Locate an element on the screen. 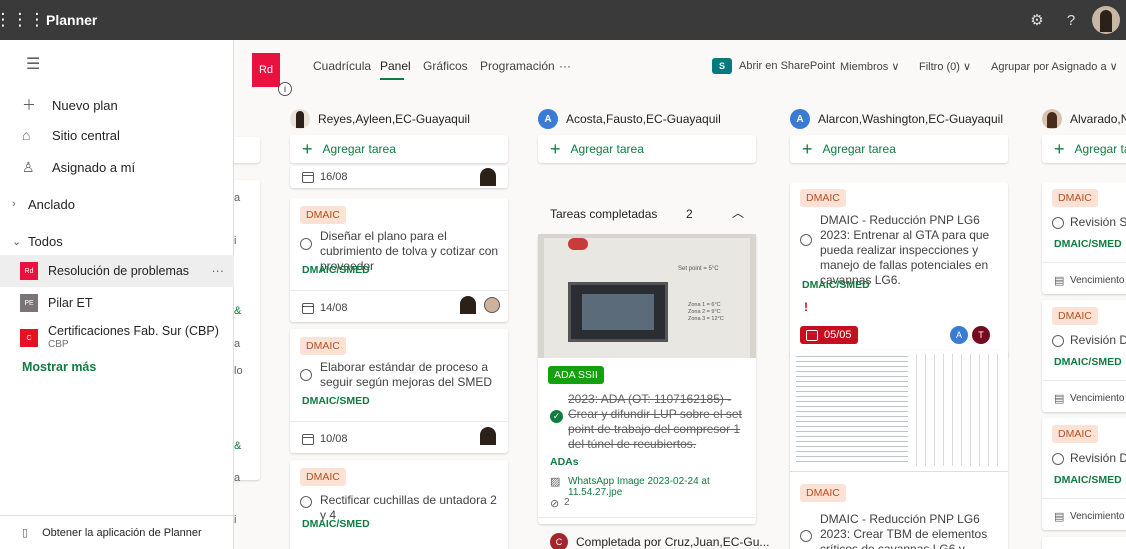 The image size is (1126, 549). plan-icon: Rd is located at coordinates (266, 70).